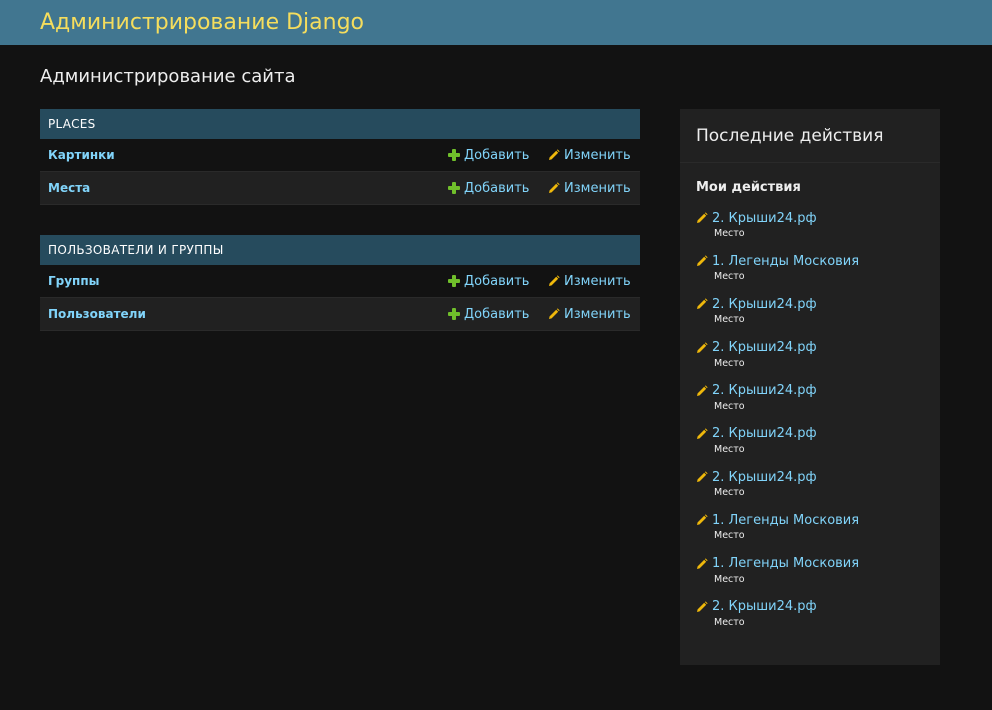  What do you see at coordinates (496, 22) in the screenshot?
I see `site-header: Администрирование Django` at bounding box center [496, 22].